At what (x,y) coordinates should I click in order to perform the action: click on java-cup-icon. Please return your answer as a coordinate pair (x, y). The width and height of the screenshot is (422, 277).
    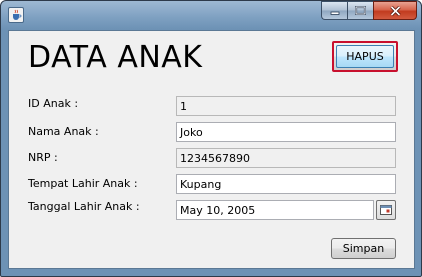
    Looking at the image, I should click on (16, 15).